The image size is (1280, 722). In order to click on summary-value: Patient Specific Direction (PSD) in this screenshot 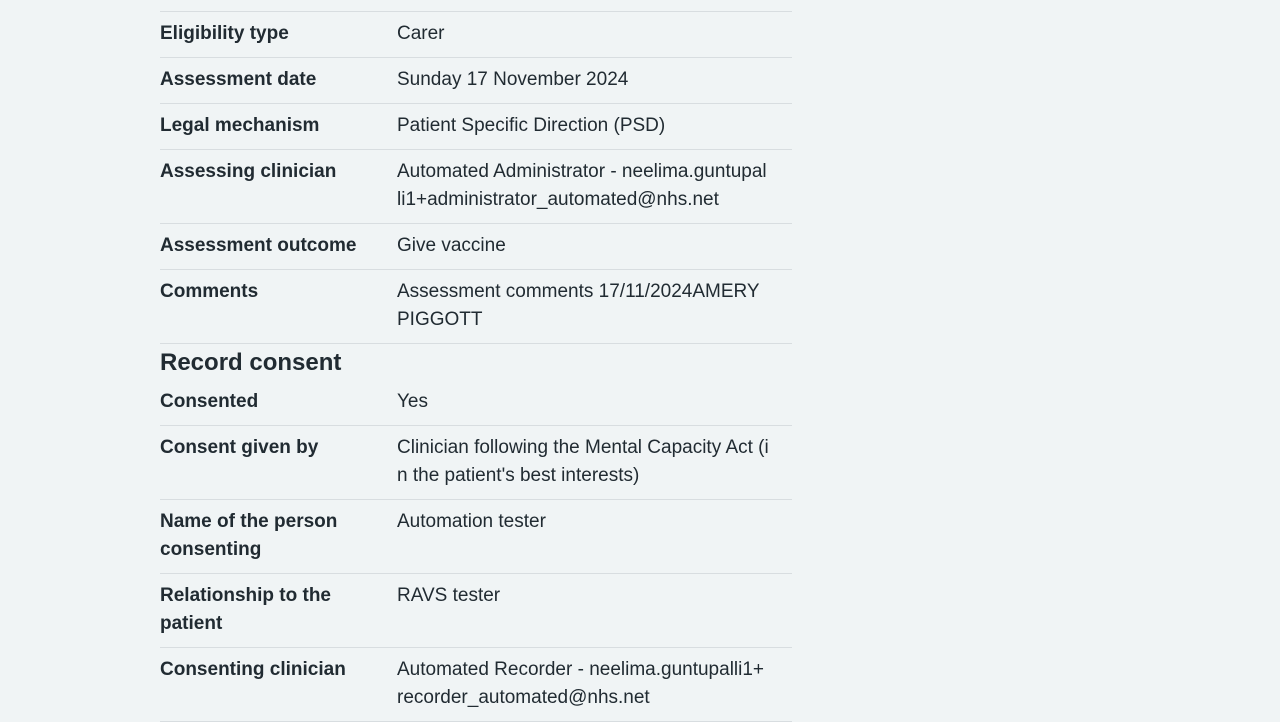, I will do `click(531, 125)`.